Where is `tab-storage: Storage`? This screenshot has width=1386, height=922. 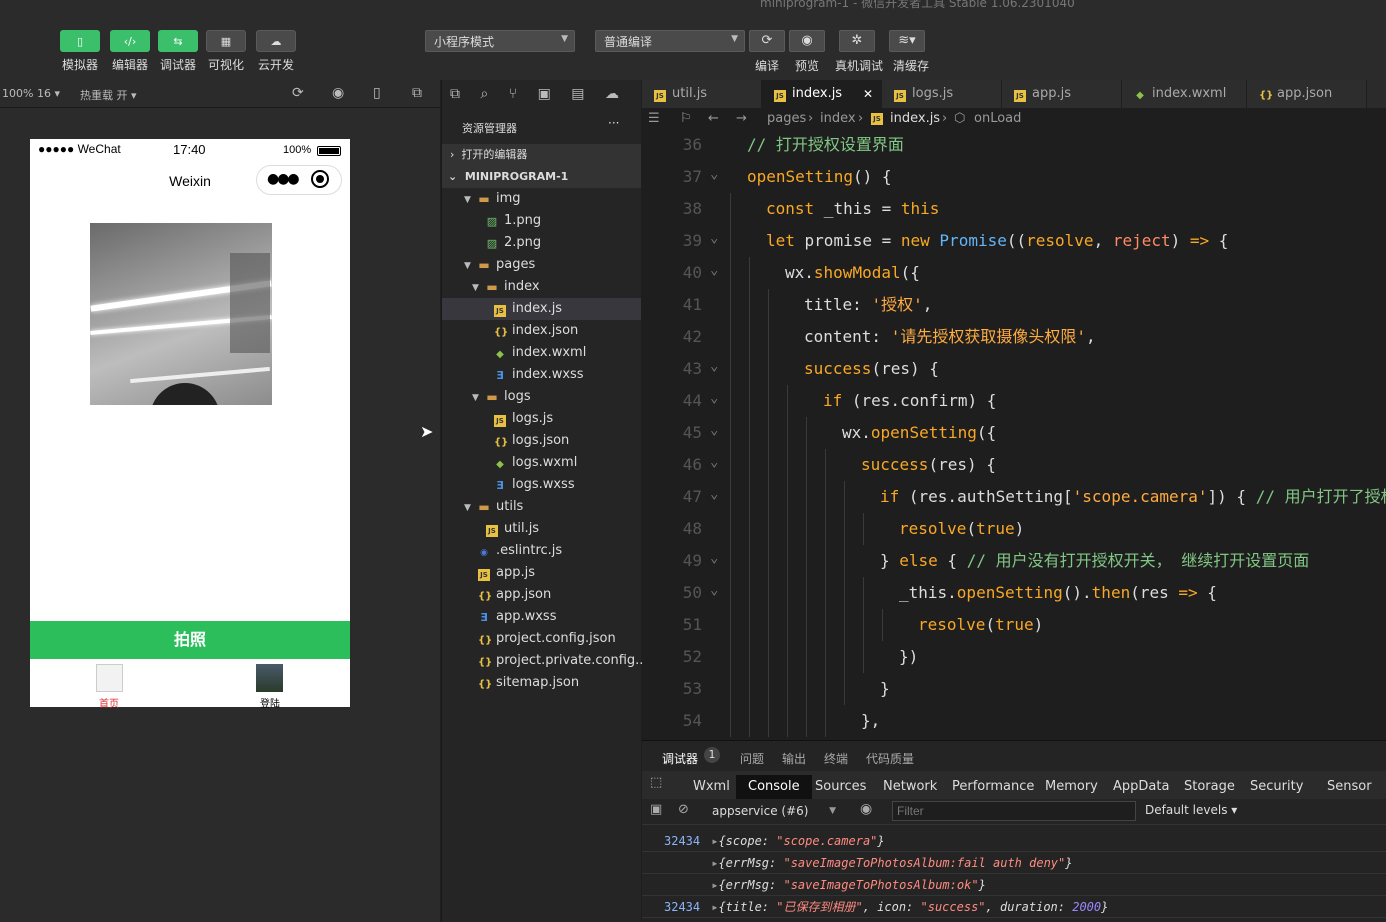
tab-storage: Storage is located at coordinates (1209, 787).